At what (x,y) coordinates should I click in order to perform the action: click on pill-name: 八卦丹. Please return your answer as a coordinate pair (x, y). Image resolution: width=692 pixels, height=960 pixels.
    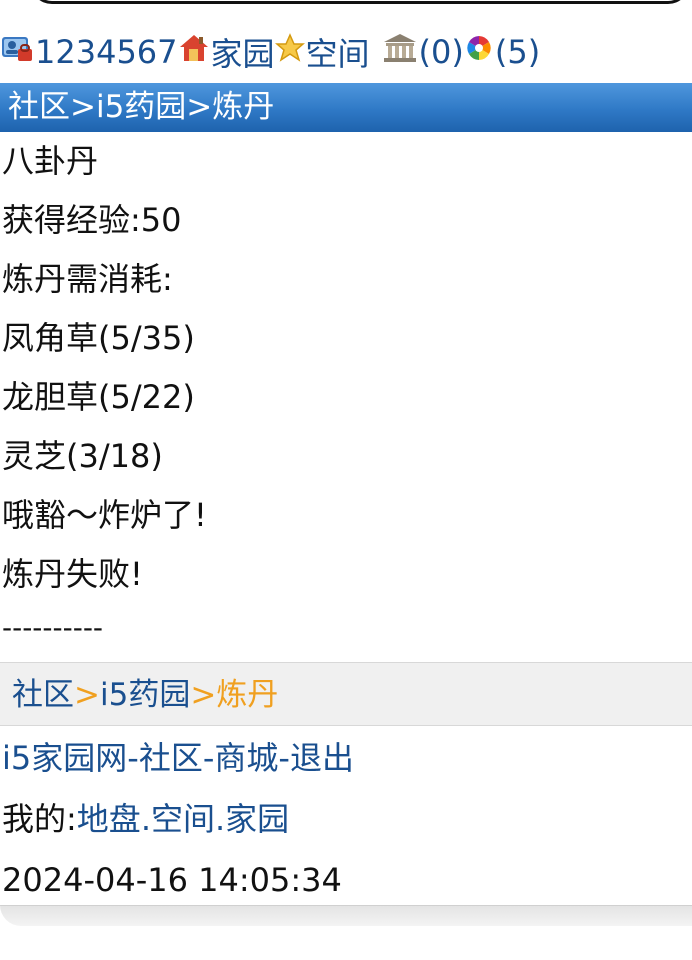
    Looking at the image, I should click on (50, 161).